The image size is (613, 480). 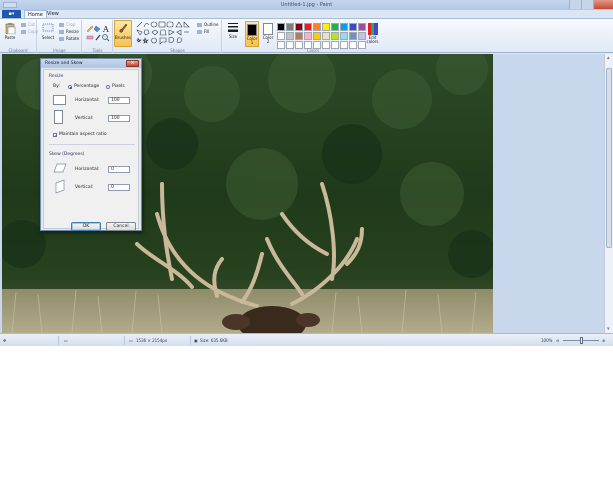 What do you see at coordinates (18, 50) in the screenshot?
I see `clipboard-group-label: Clipboard` at bounding box center [18, 50].